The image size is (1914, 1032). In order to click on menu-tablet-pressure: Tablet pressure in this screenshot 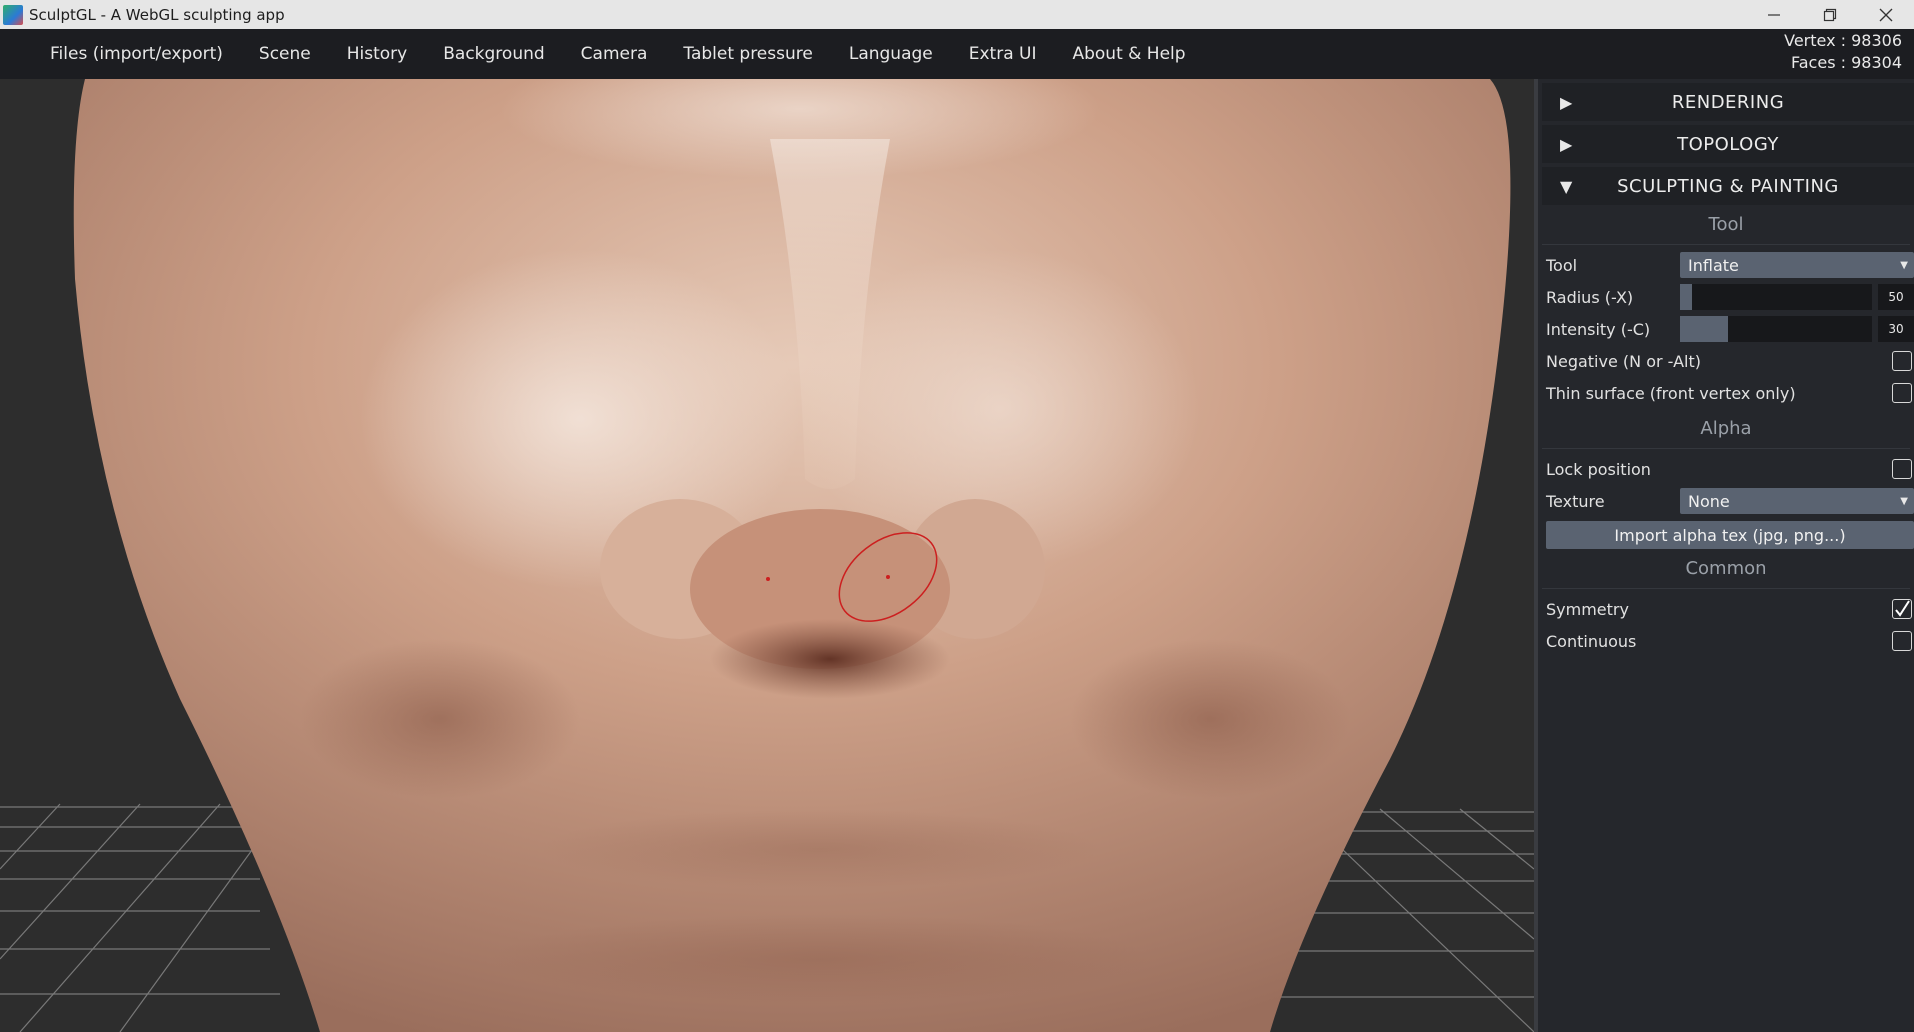, I will do `click(747, 54)`.